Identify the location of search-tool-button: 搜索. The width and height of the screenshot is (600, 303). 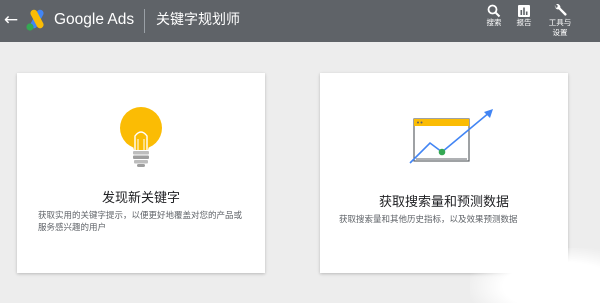
(494, 16).